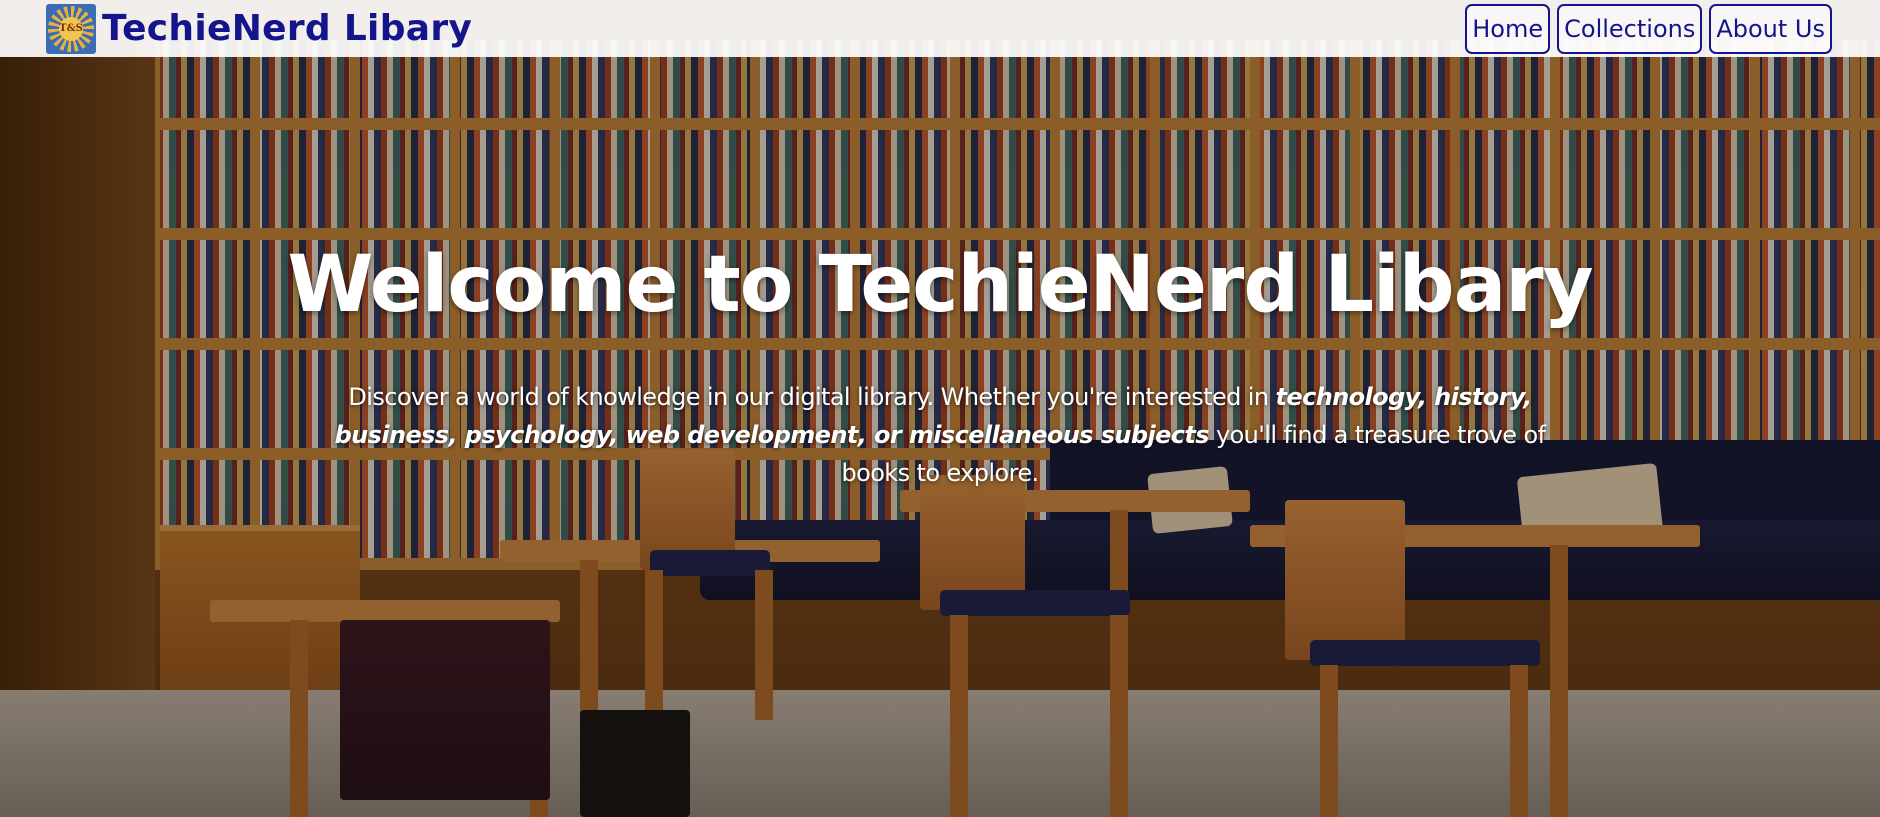  What do you see at coordinates (940, 285) in the screenshot?
I see `hero-title: Welcome to TechieNerd Libary` at bounding box center [940, 285].